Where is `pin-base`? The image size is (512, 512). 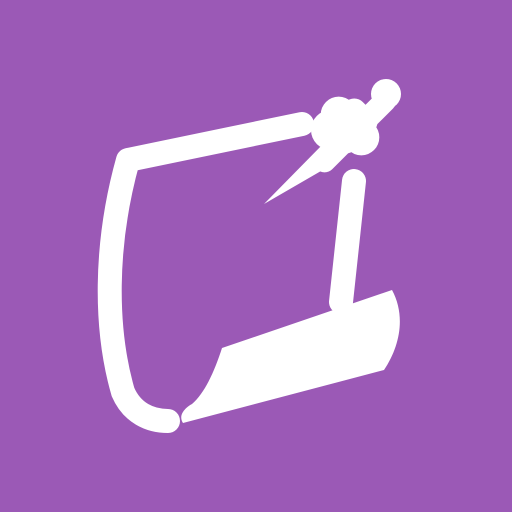
pin-base is located at coordinates (331, 130).